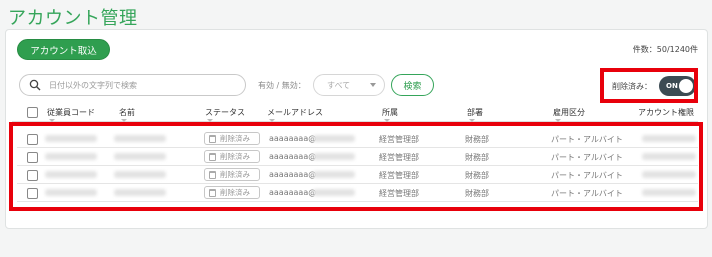 The height and width of the screenshot is (257, 712). What do you see at coordinates (665, 49) in the screenshot?
I see `record-count: 件数：50/1240件` at bounding box center [665, 49].